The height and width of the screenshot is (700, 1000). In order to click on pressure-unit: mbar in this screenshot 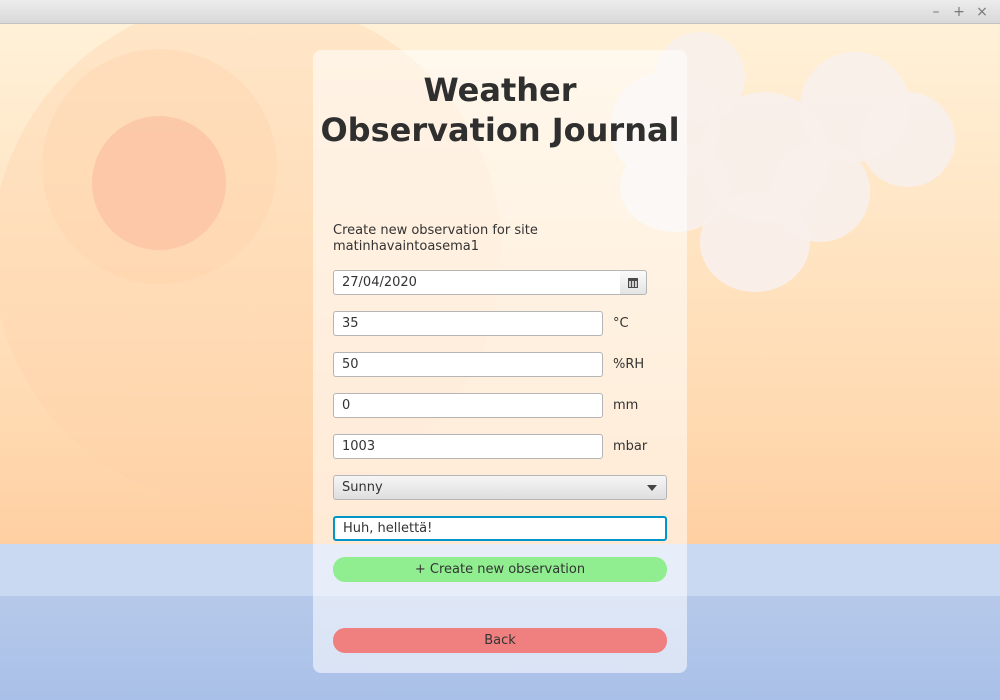, I will do `click(630, 446)`.